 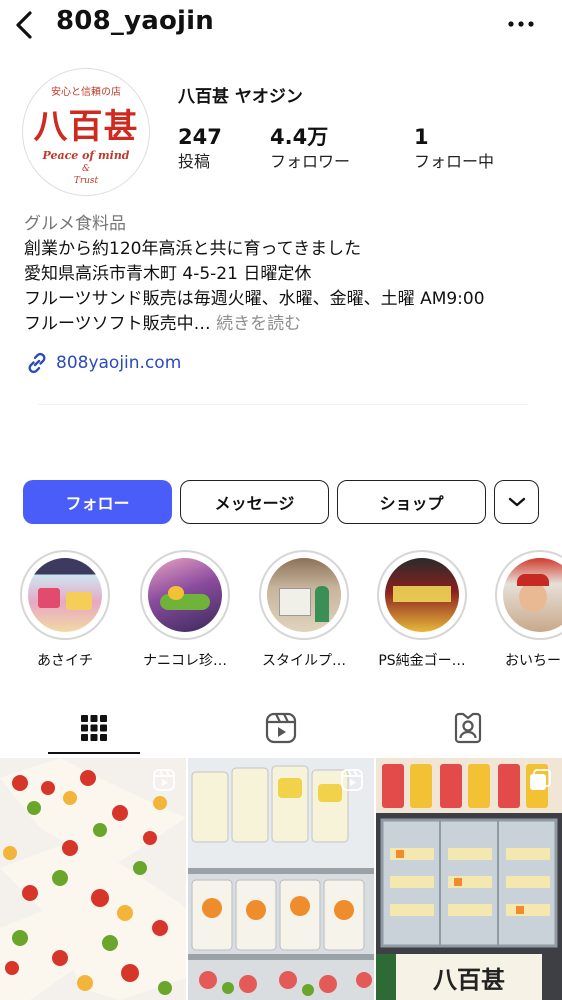 I want to click on profile-avatar: 安心と信頼の店 八百甚 Peace of mind & Trust, so click(x=86, y=132).